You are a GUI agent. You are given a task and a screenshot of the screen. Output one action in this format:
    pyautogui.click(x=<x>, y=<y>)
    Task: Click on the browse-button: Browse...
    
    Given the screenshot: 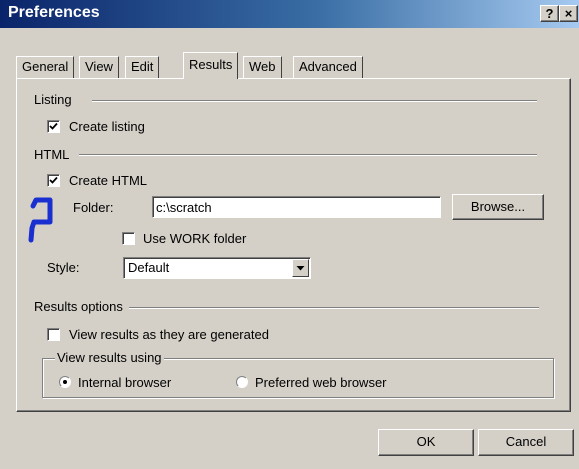 What is the action you would take?
    pyautogui.click(x=498, y=207)
    